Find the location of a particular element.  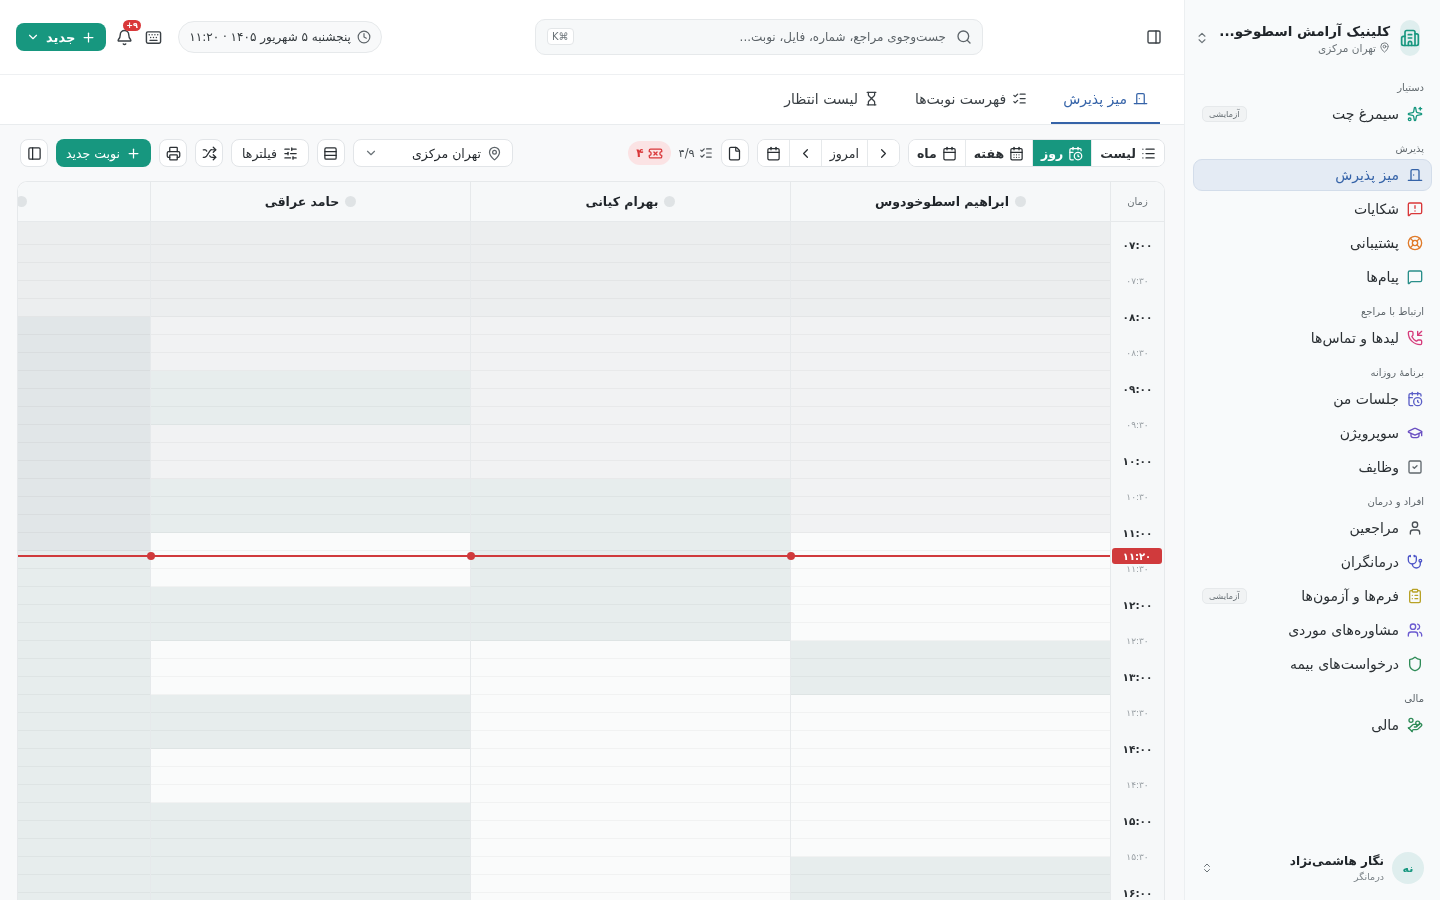

section-label: مالی is located at coordinates (1414, 699).